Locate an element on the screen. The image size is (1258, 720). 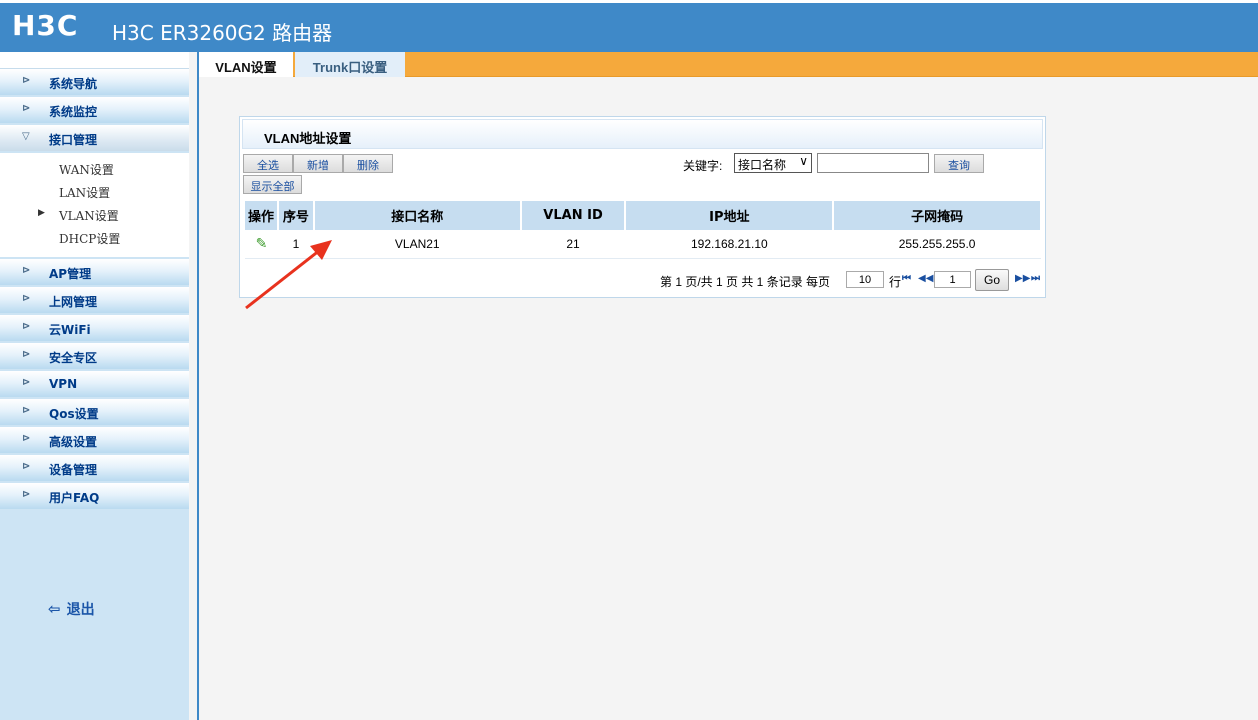
header-subnet-mask: 子网掩码 is located at coordinates (937, 215).